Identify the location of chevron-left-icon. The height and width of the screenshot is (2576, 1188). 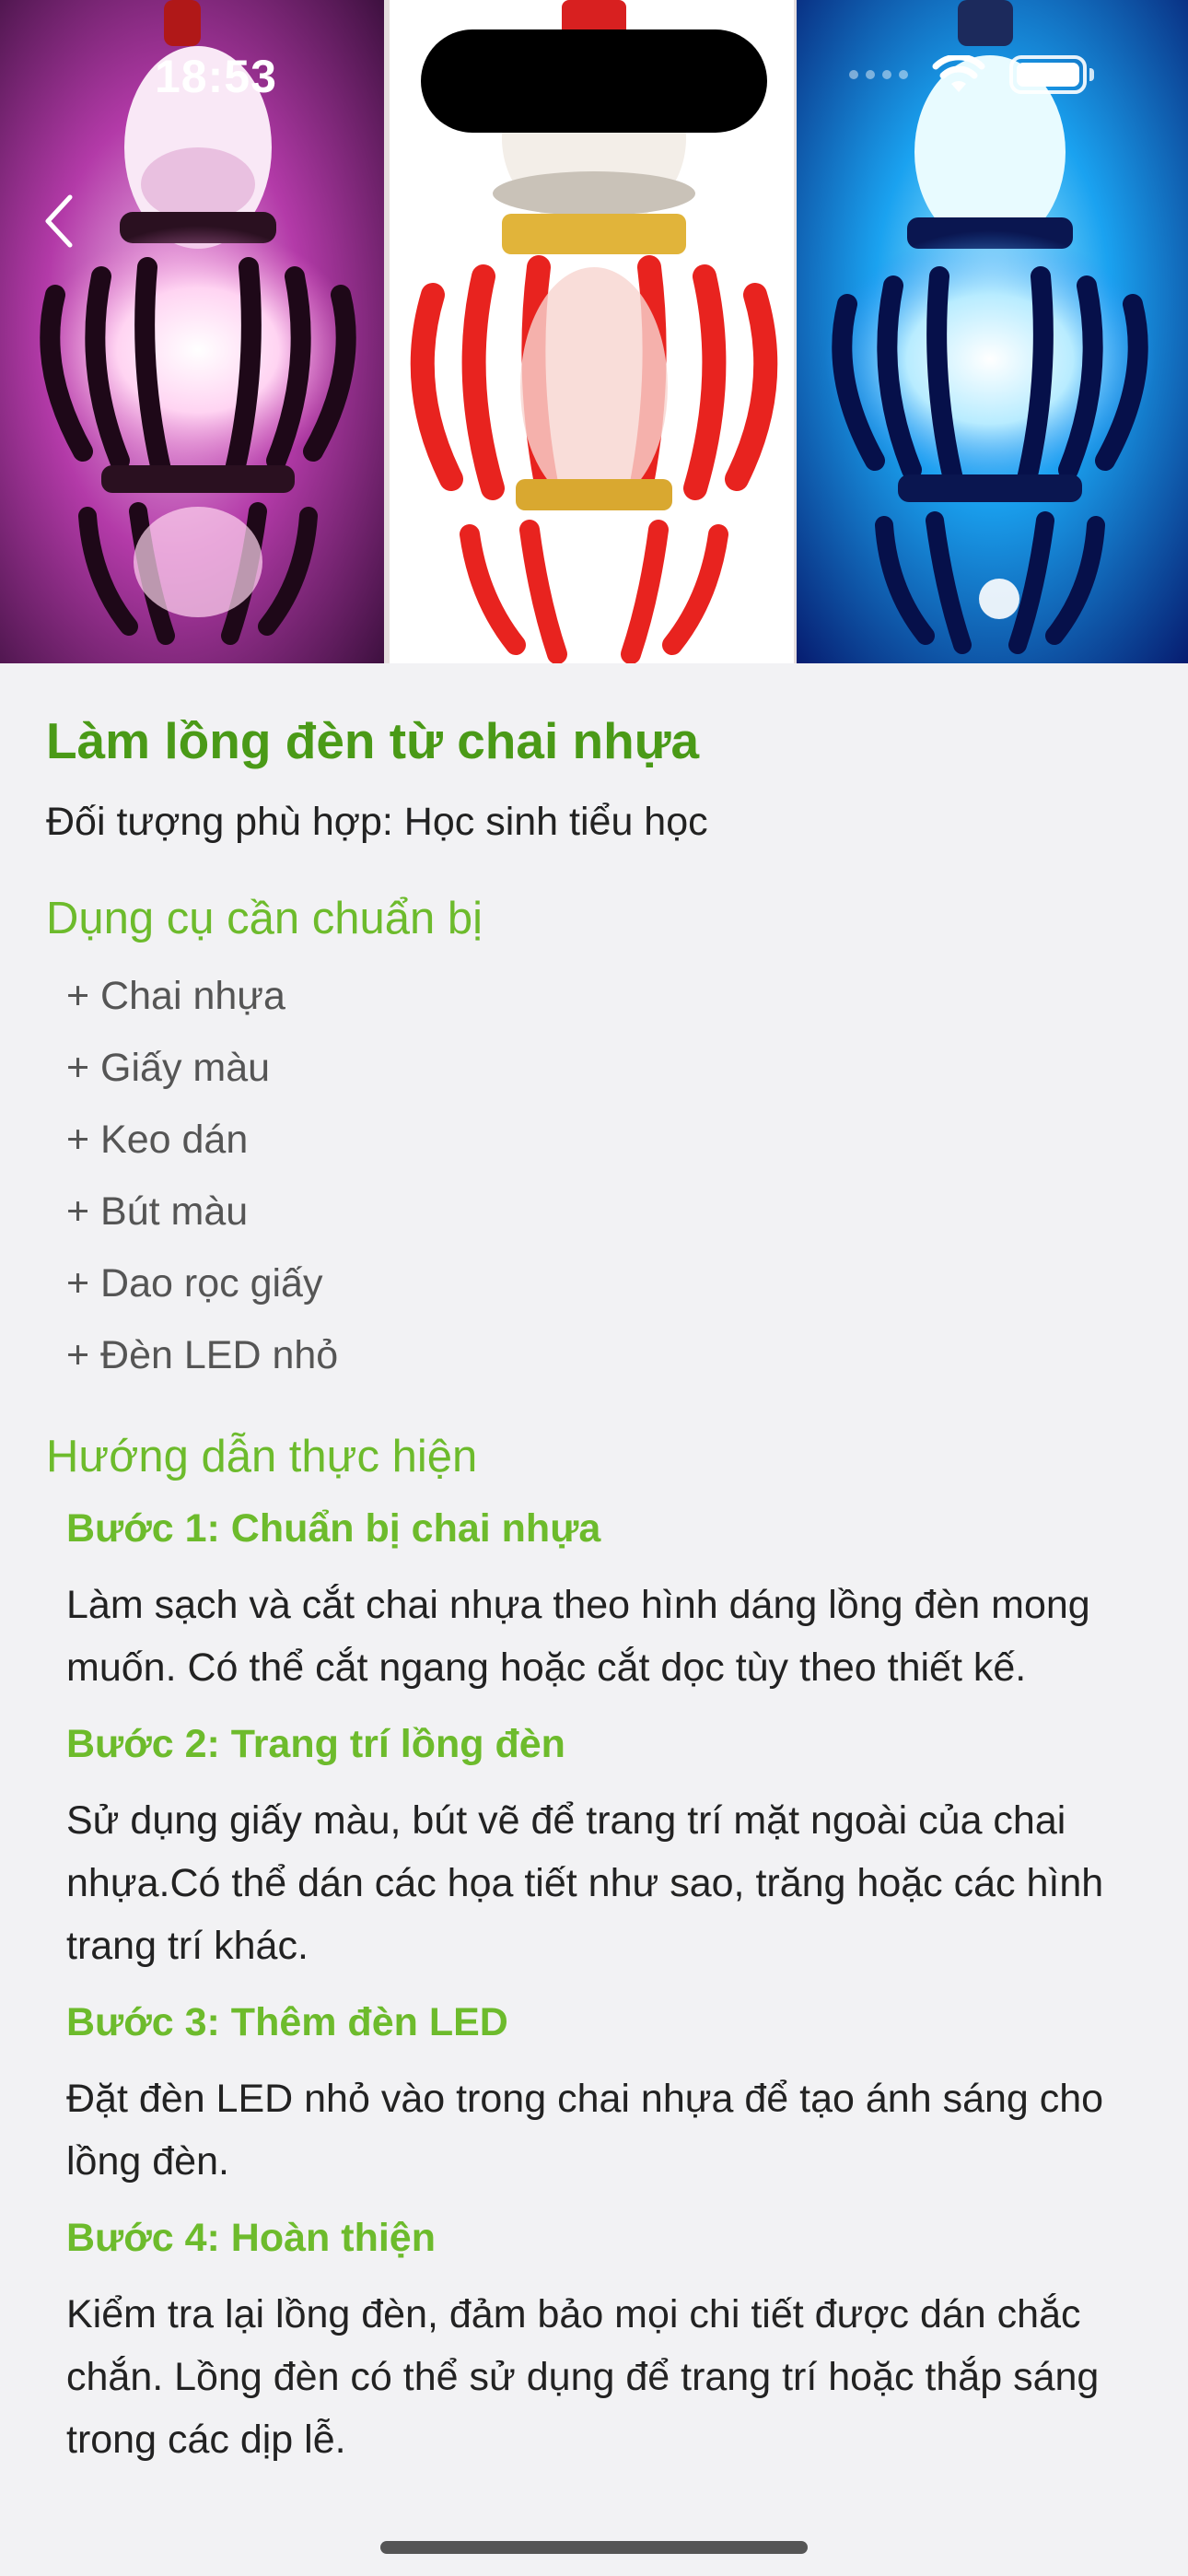
(59, 221).